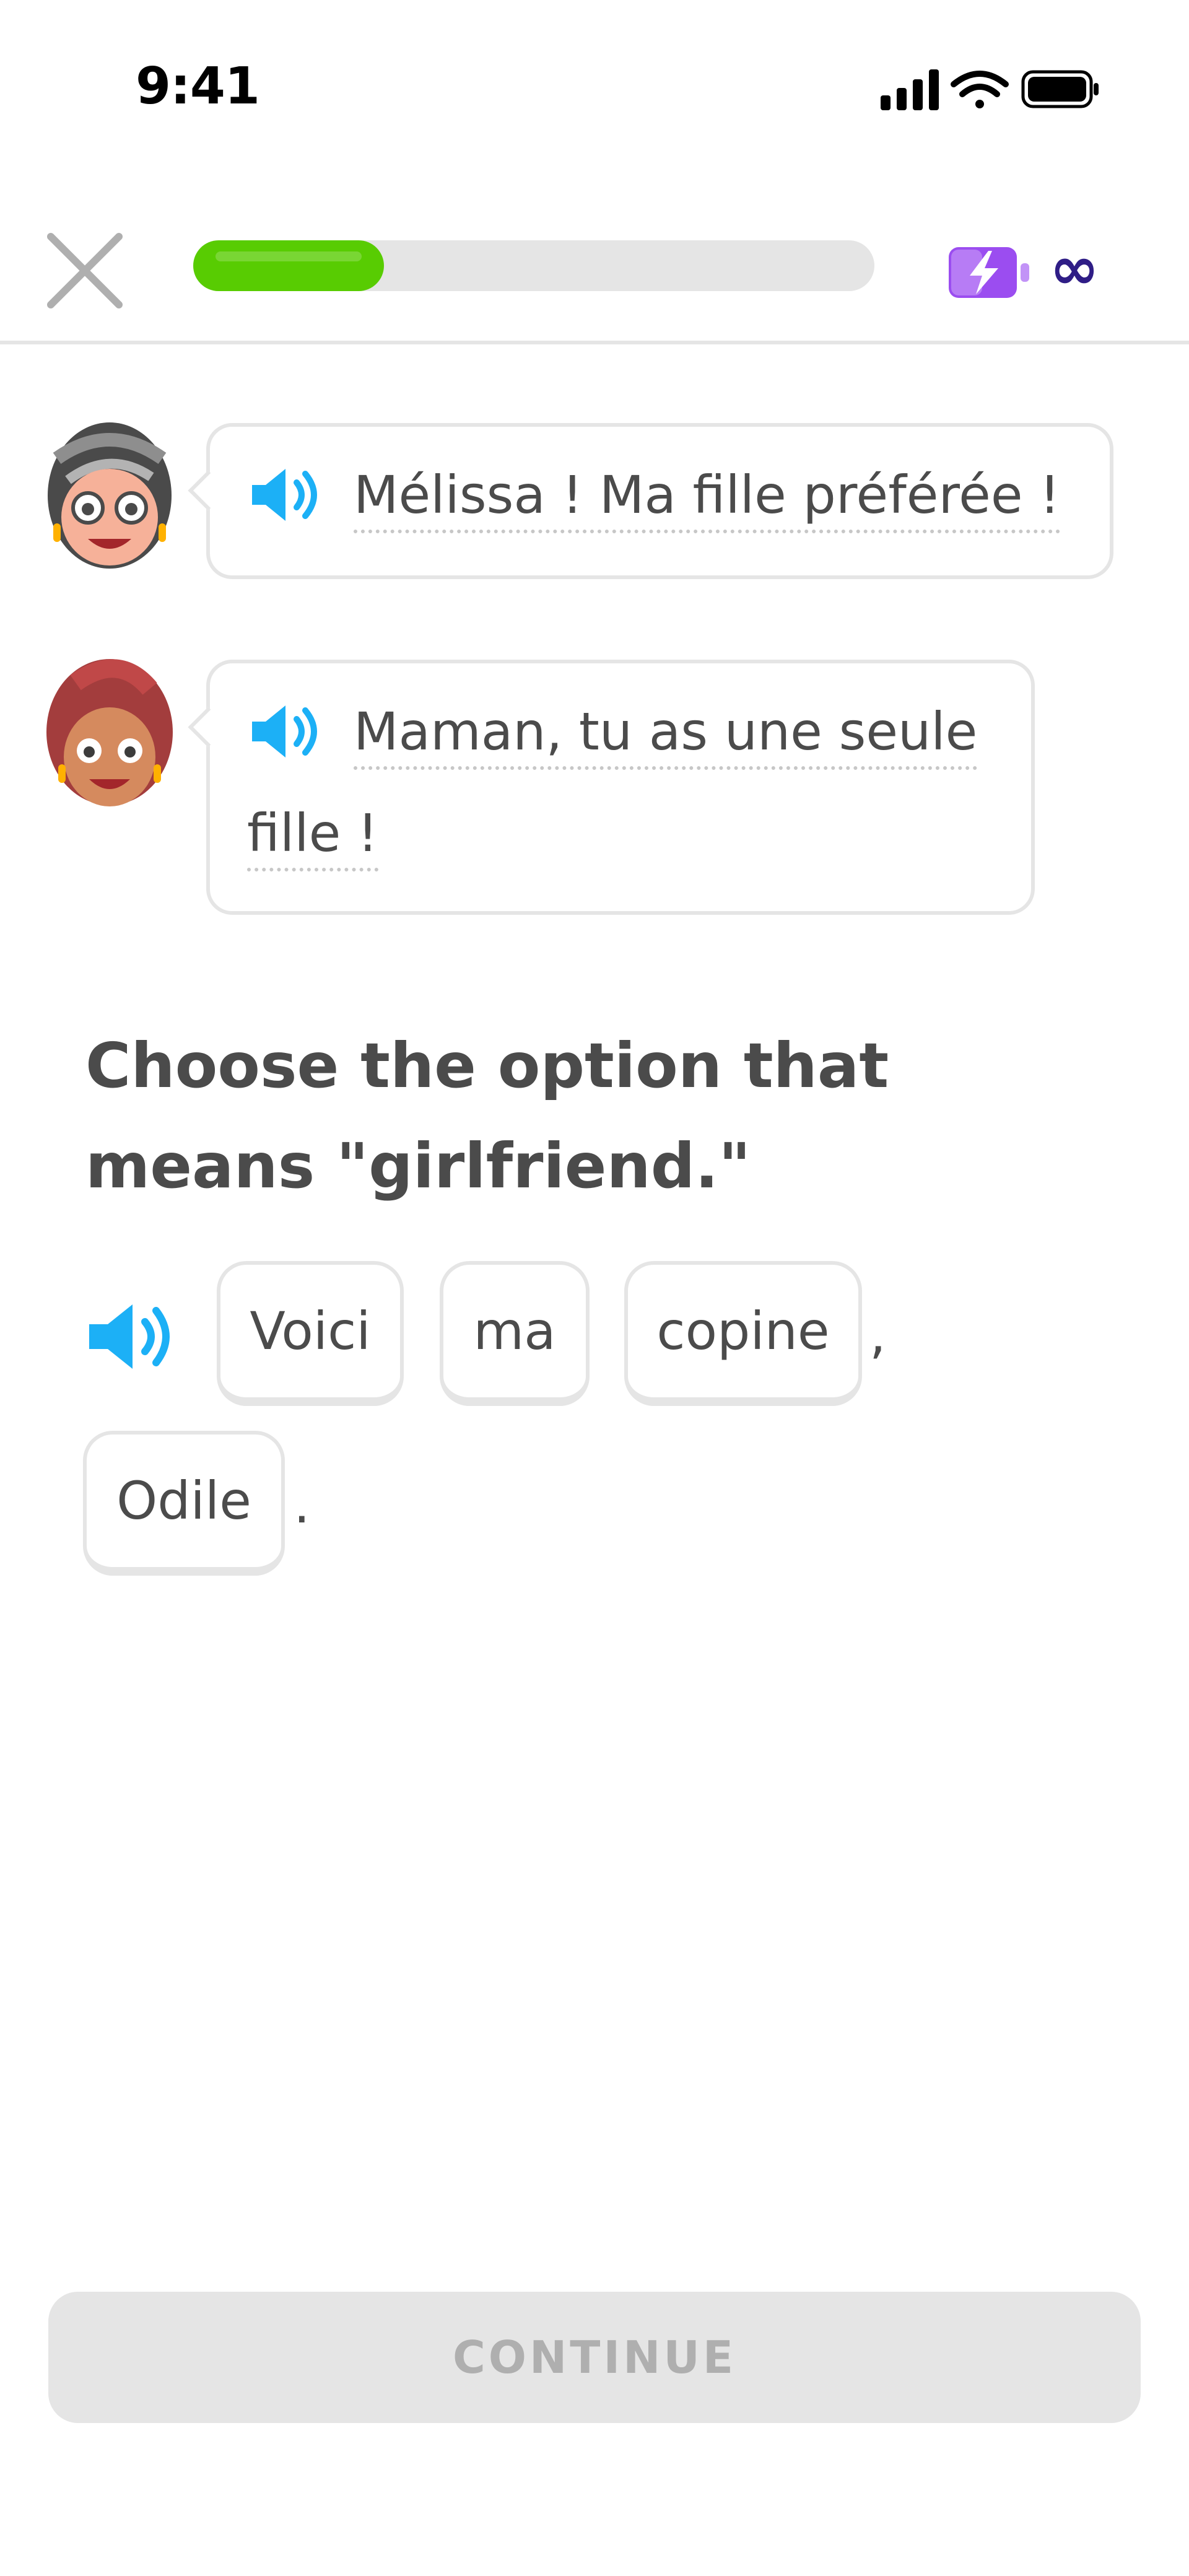 The width and height of the screenshot is (1189, 2576). I want to click on status-icons, so click(990, 89).